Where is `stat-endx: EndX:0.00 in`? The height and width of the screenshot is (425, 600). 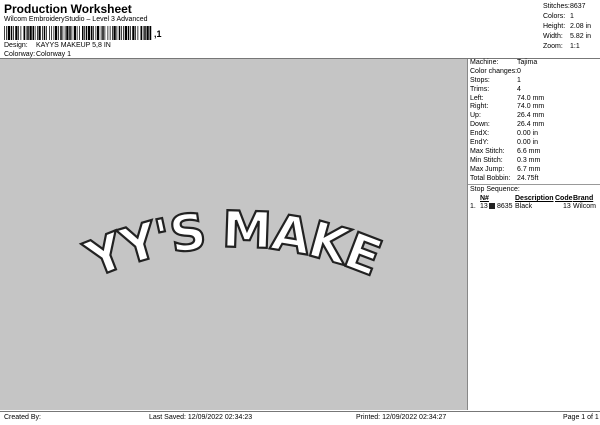 stat-endx: EndX:0.00 in is located at coordinates (534, 134).